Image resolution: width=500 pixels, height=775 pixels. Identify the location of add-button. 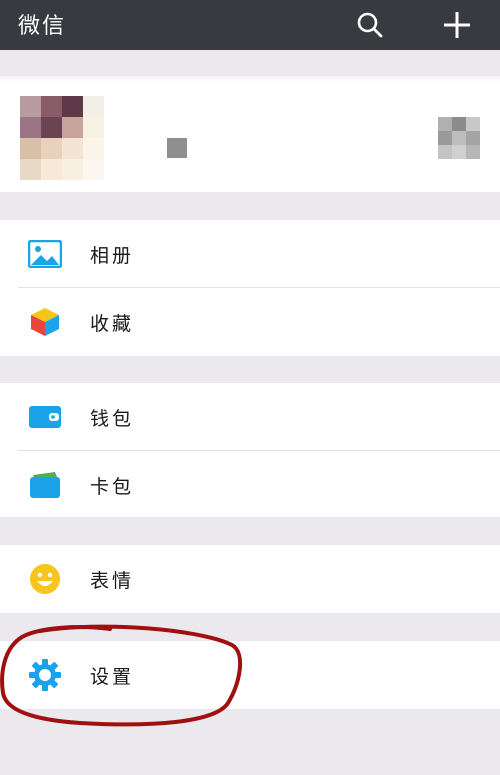
(457, 25).